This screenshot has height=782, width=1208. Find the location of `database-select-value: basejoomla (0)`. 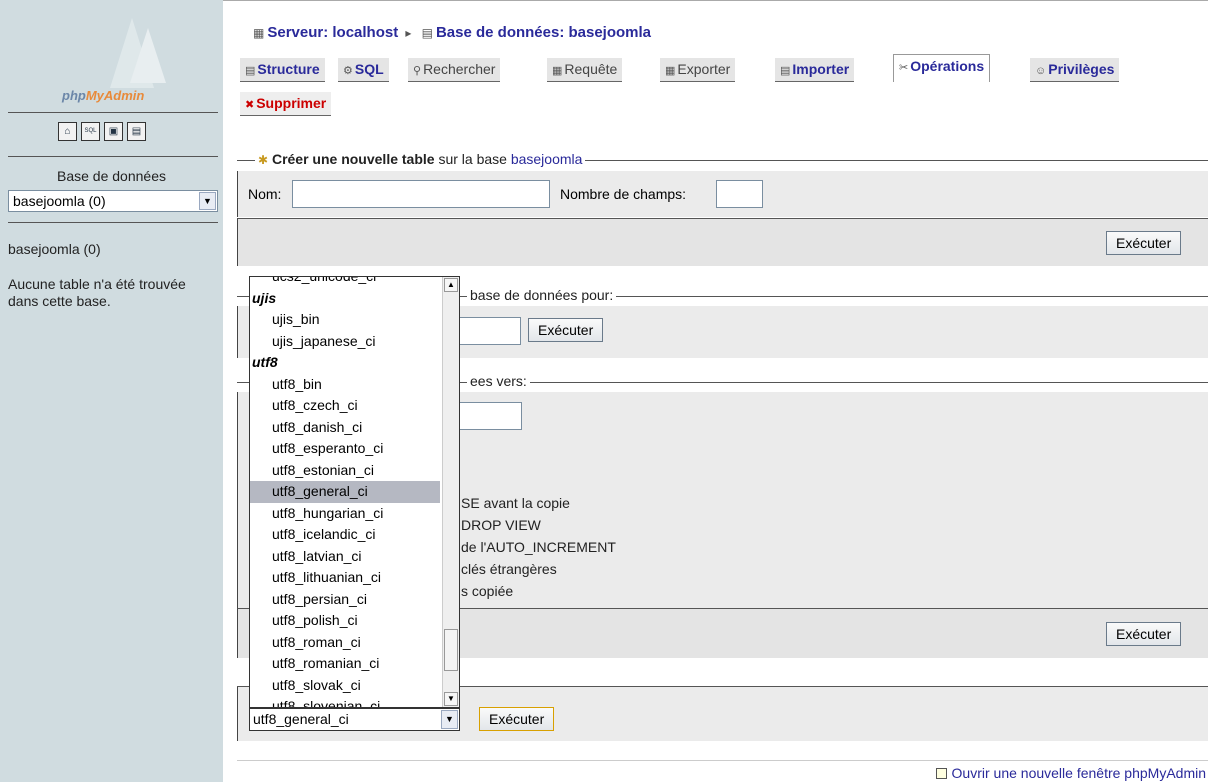

database-select-value: basejoomla (0) is located at coordinates (59, 201).